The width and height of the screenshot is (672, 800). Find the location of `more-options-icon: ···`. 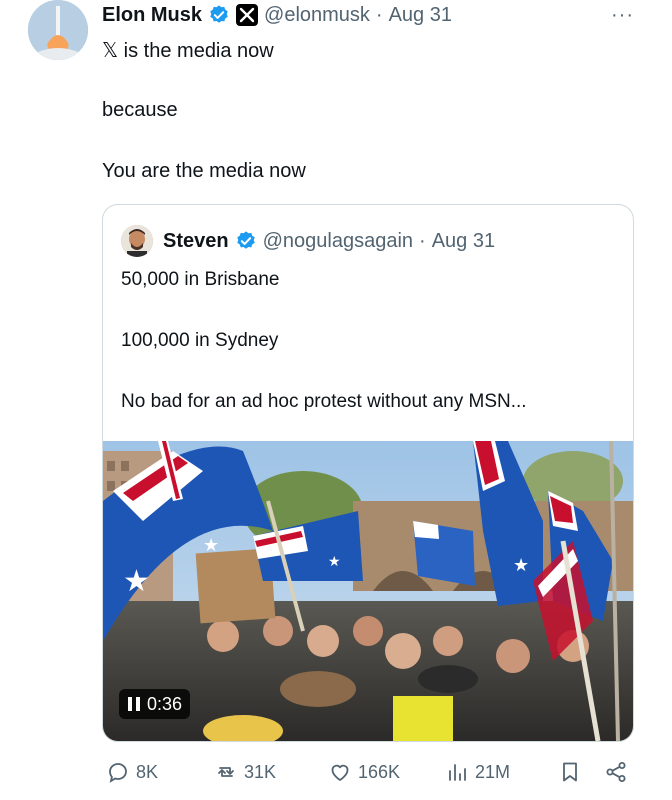

more-options-icon: ··· is located at coordinates (622, 15).